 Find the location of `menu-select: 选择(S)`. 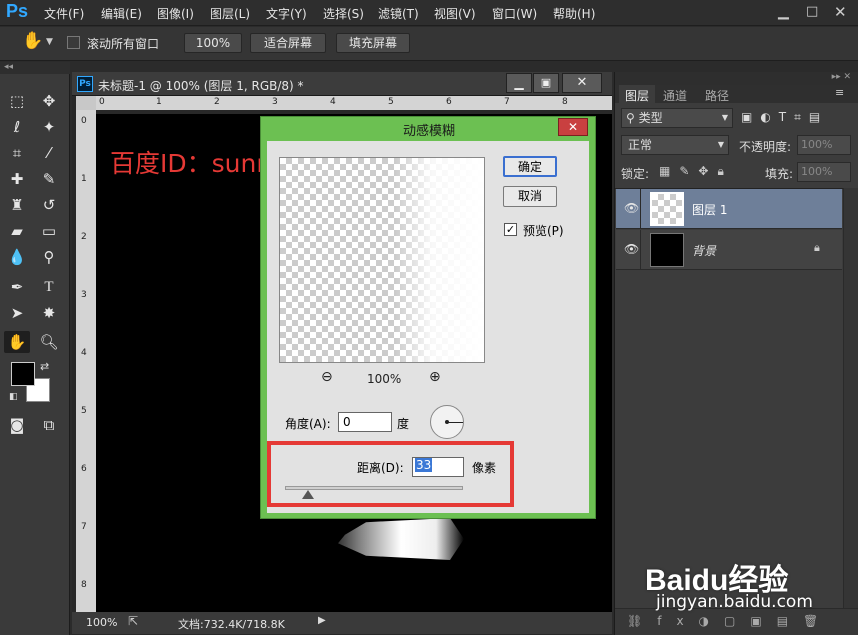

menu-select: 选择(S) is located at coordinates (343, 13).